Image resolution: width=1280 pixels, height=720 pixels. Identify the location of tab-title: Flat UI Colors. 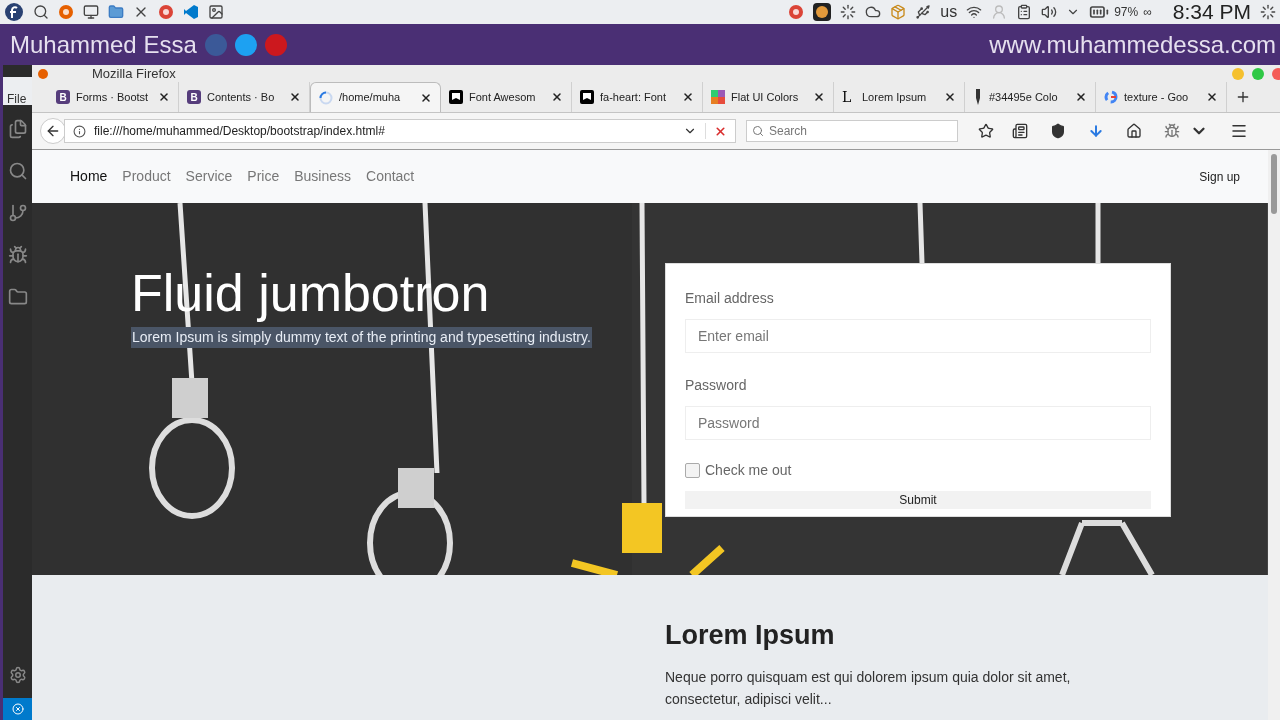
(765, 97).